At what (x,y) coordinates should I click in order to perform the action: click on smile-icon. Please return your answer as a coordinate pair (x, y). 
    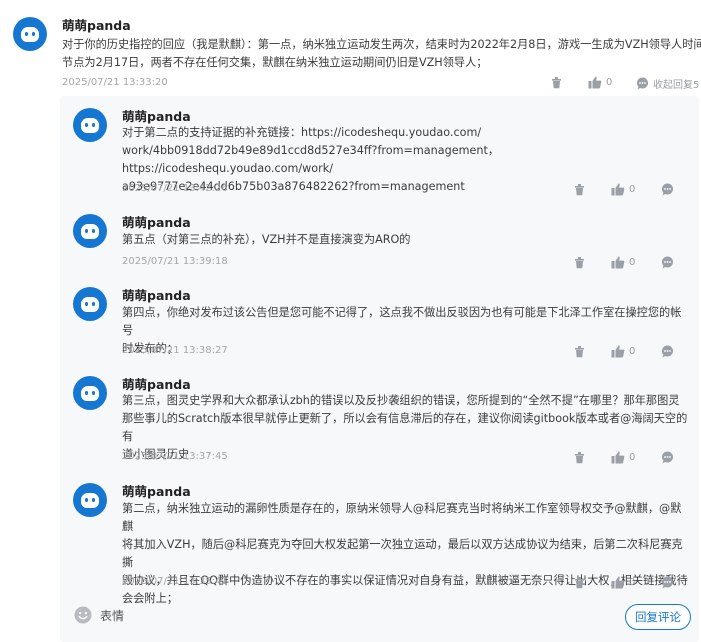
    Looking at the image, I should click on (83, 615).